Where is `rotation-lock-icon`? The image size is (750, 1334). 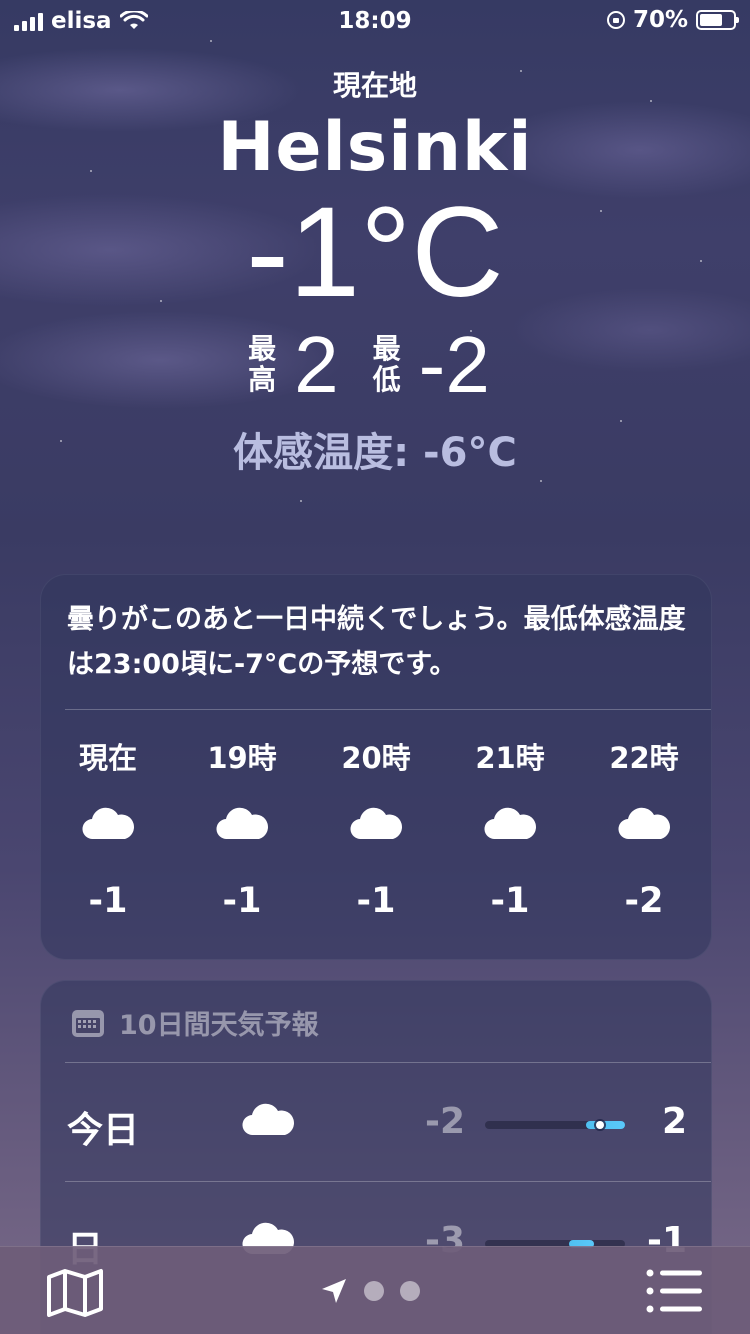
rotation-lock-icon is located at coordinates (615, 20).